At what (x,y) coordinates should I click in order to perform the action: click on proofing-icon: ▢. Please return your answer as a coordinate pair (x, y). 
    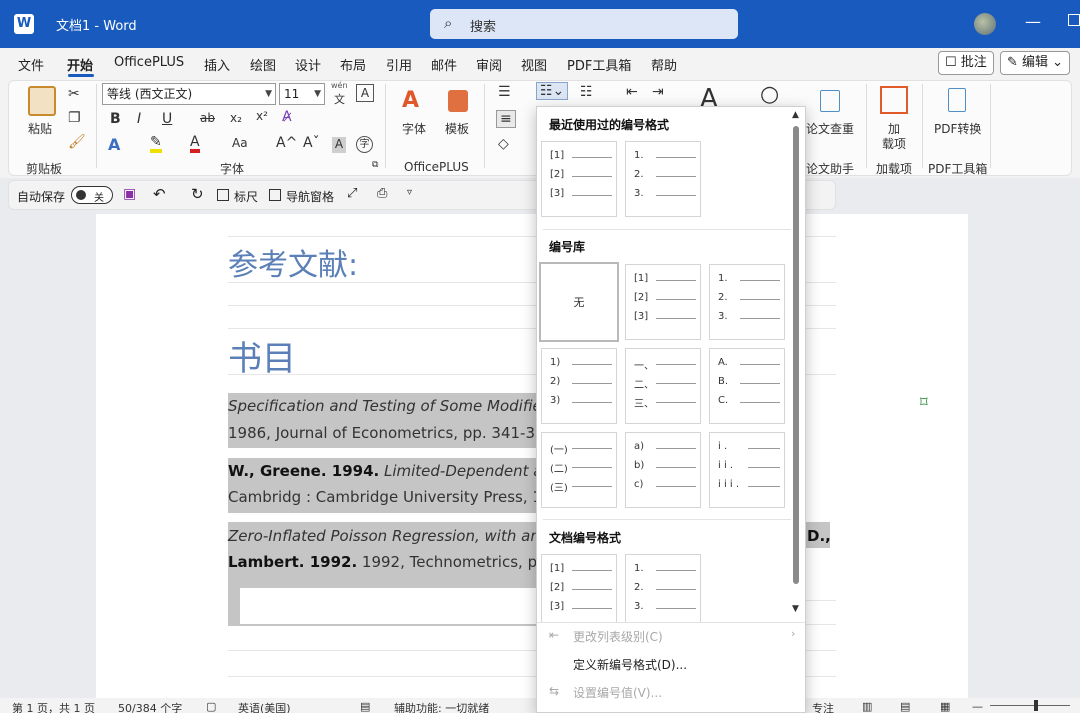
    Looking at the image, I should click on (211, 706).